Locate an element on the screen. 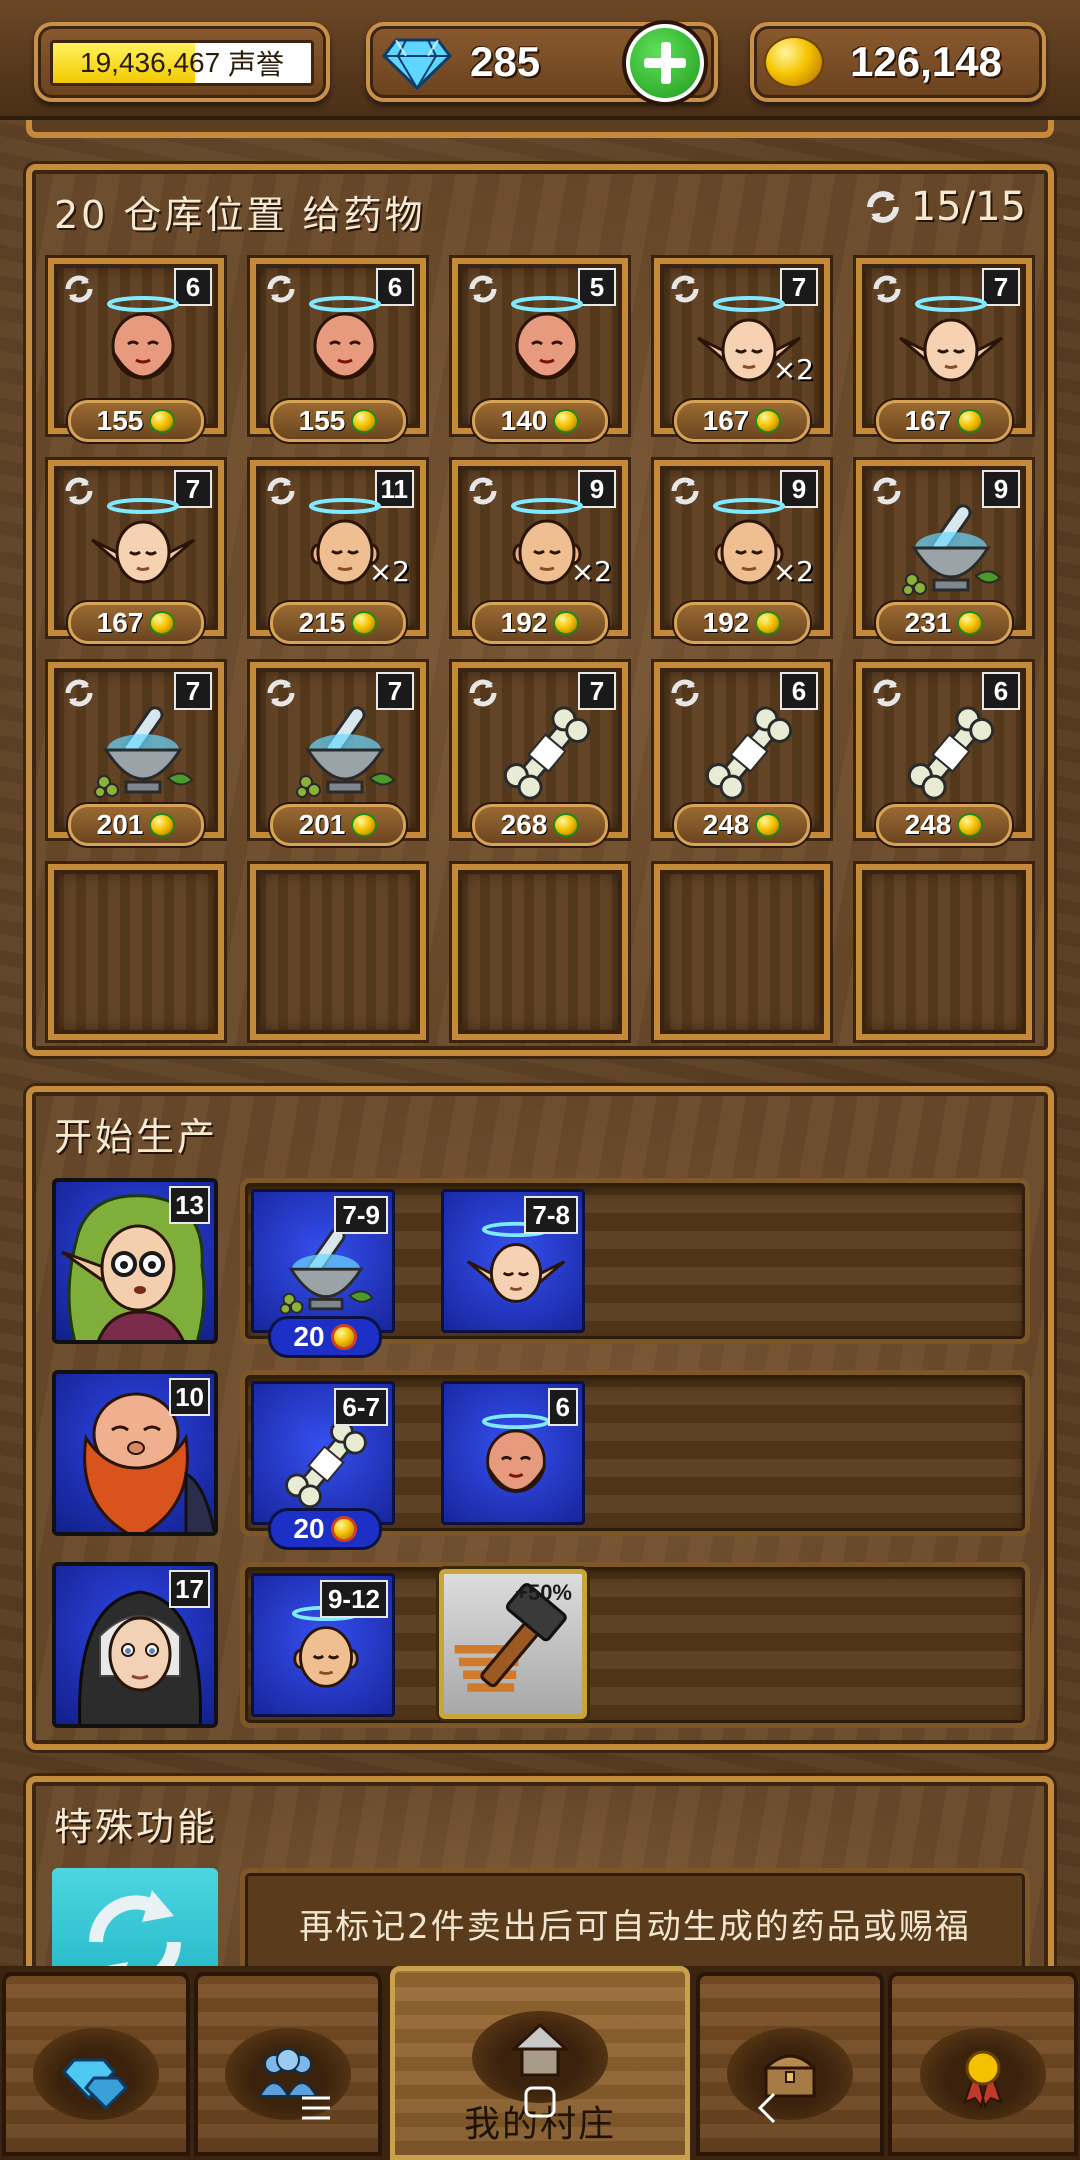  recipe-elf-head: 7-8 is located at coordinates (513, 1261).